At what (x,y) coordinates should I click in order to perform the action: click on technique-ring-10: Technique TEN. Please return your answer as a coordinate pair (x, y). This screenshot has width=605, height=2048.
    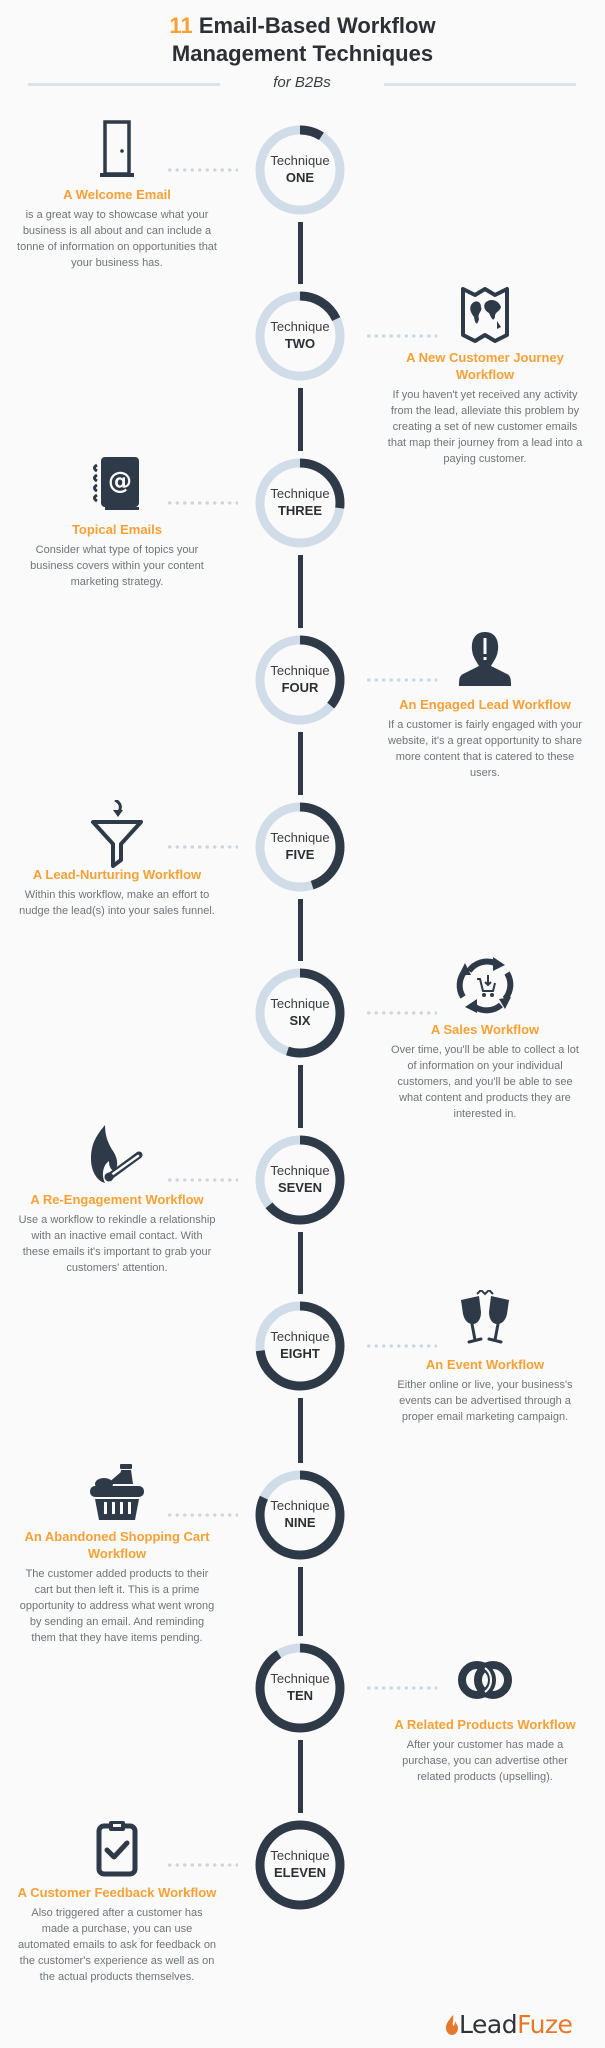
    Looking at the image, I should click on (300, 1688).